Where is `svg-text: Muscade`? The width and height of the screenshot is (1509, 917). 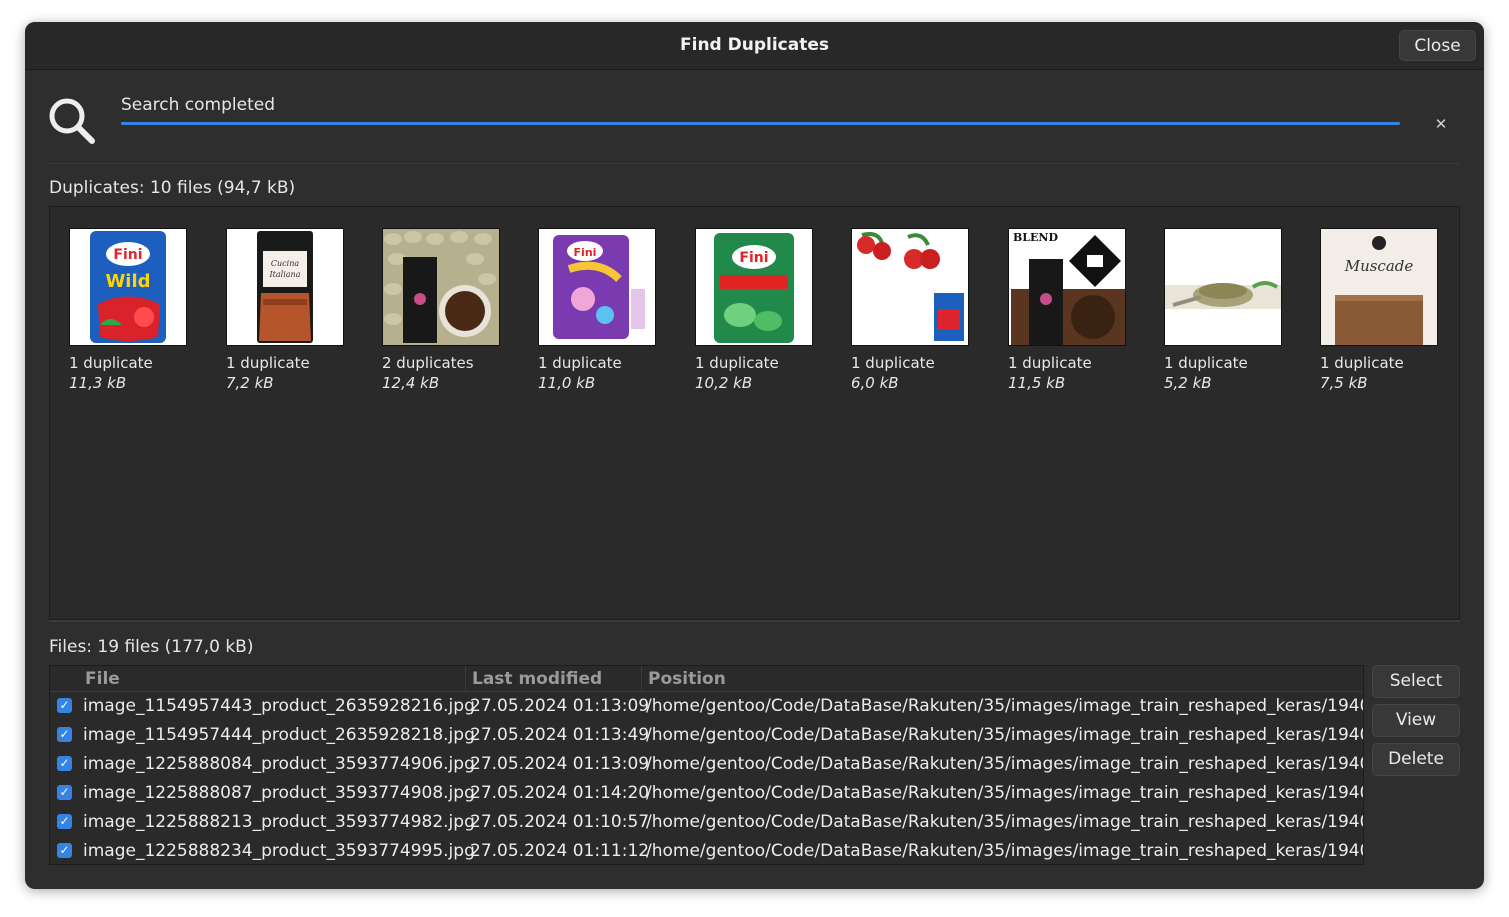
svg-text: Muscade is located at coordinates (1379, 266).